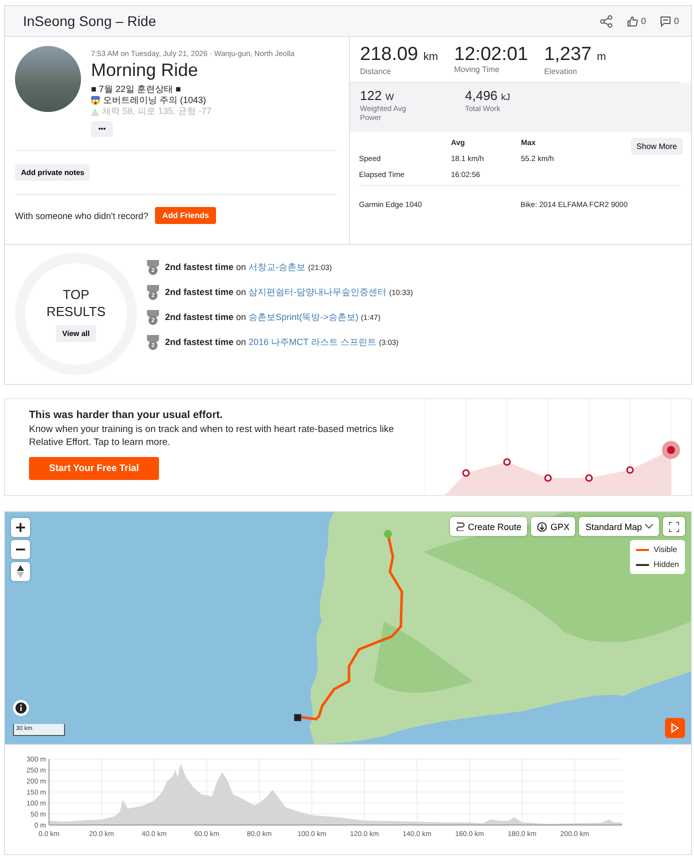 The image size is (694, 856). What do you see at coordinates (606, 21) in the screenshot?
I see `share-icon` at bounding box center [606, 21].